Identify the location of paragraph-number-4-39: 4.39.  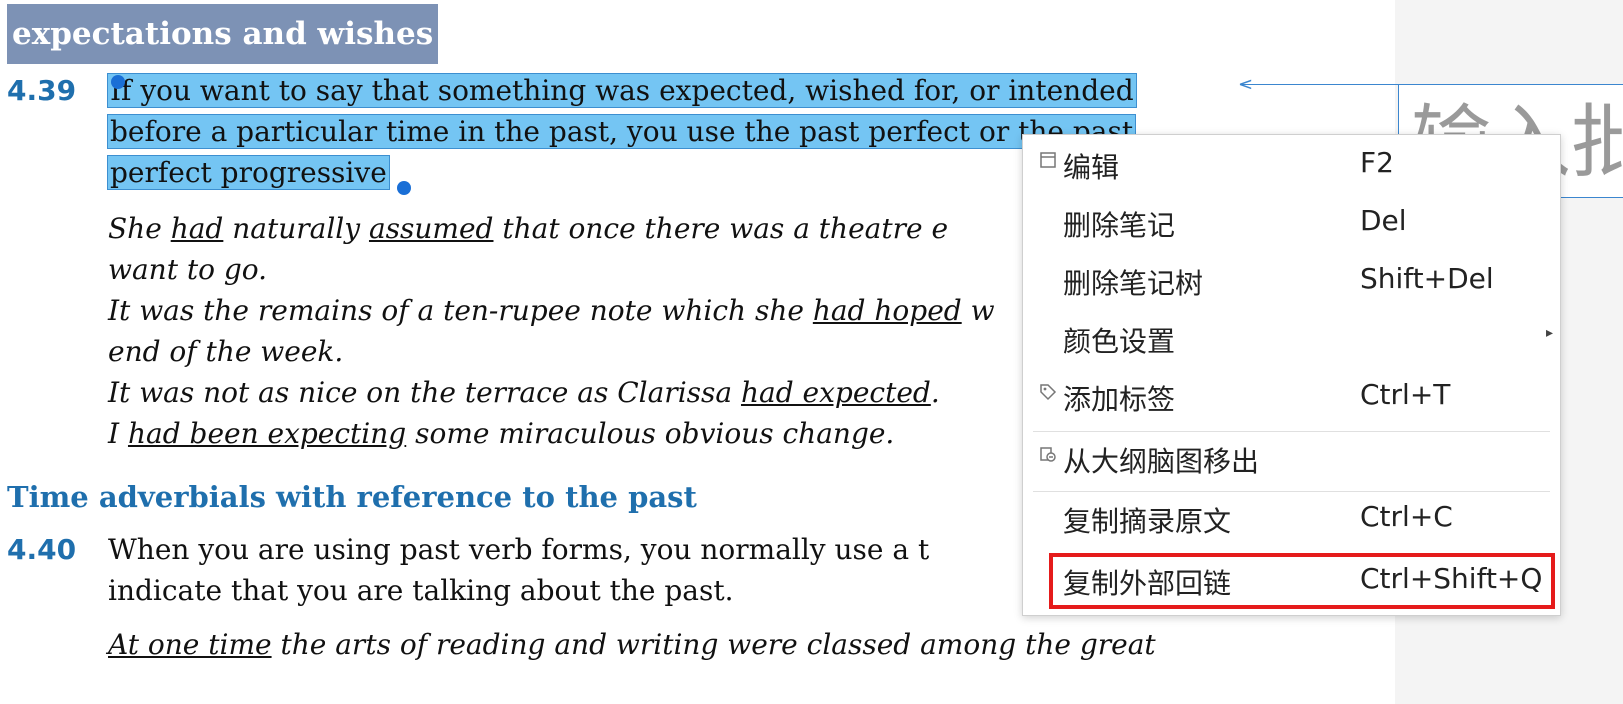
(42, 90).